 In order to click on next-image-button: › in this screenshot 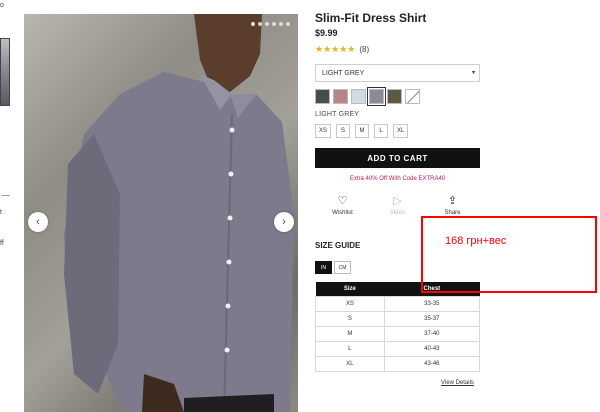, I will do `click(284, 222)`.